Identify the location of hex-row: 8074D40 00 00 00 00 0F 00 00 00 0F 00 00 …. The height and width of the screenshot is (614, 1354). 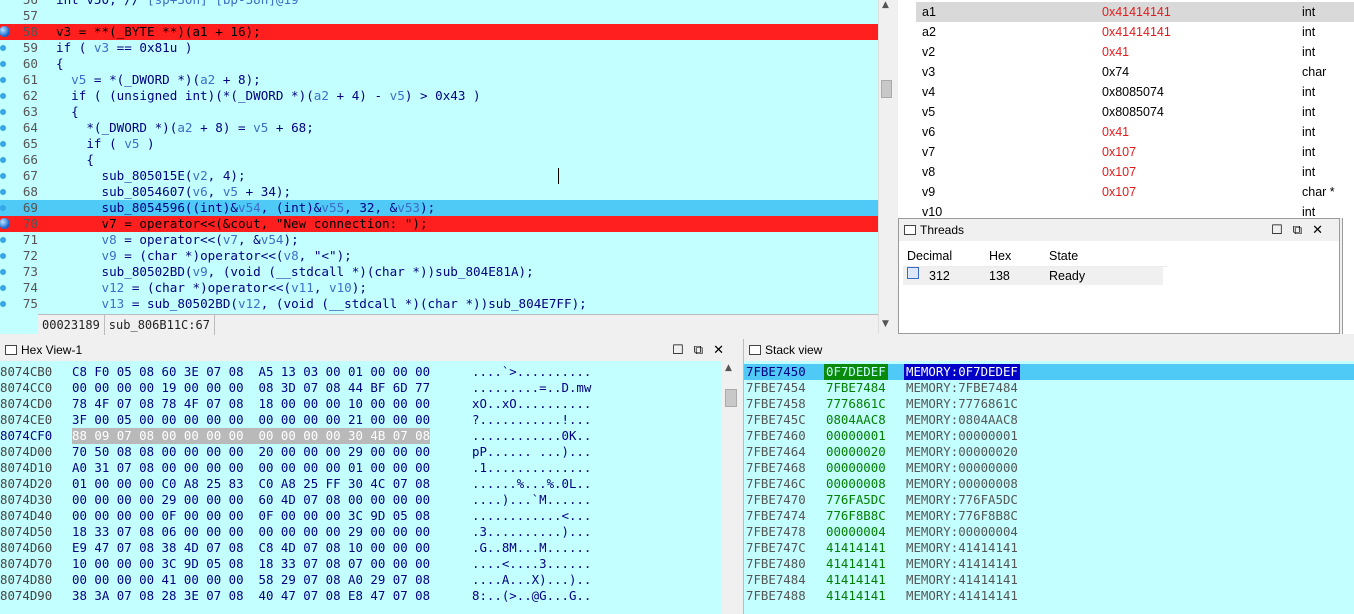
(361, 516).